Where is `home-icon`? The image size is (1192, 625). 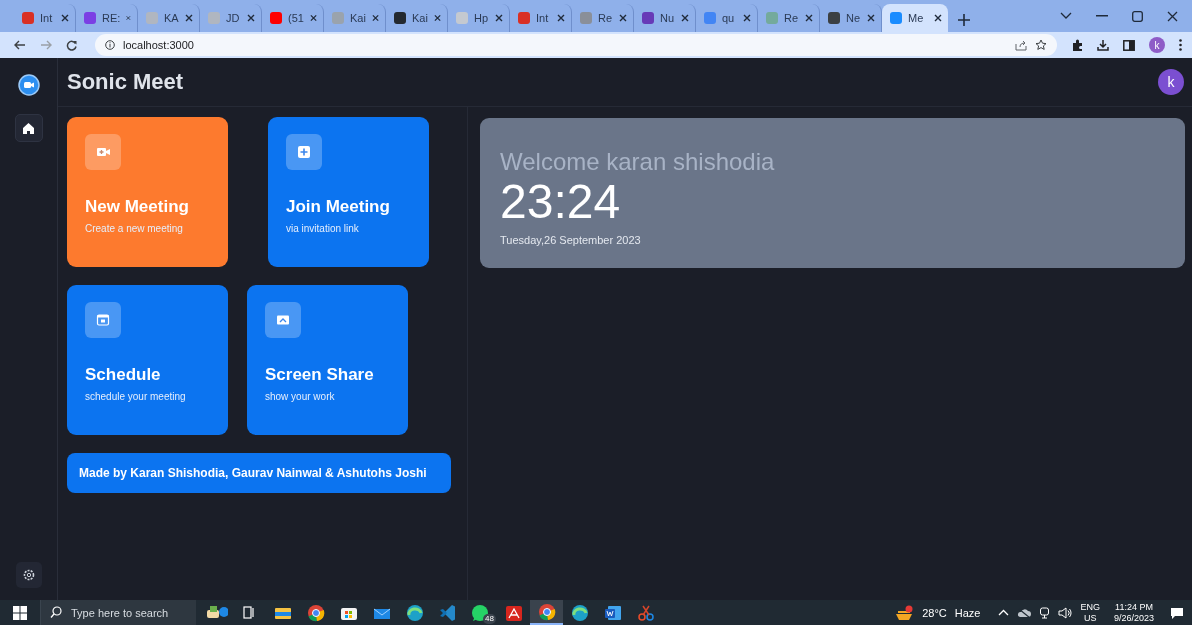 home-icon is located at coordinates (28, 128).